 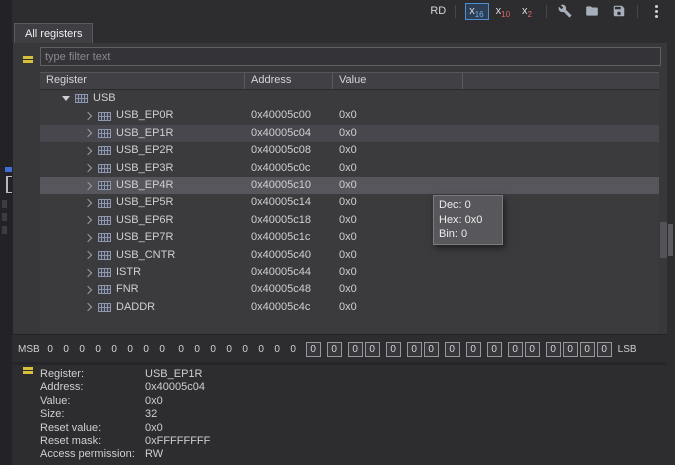 What do you see at coordinates (343, 32) in the screenshot?
I see `tab-bar: All registers` at bounding box center [343, 32].